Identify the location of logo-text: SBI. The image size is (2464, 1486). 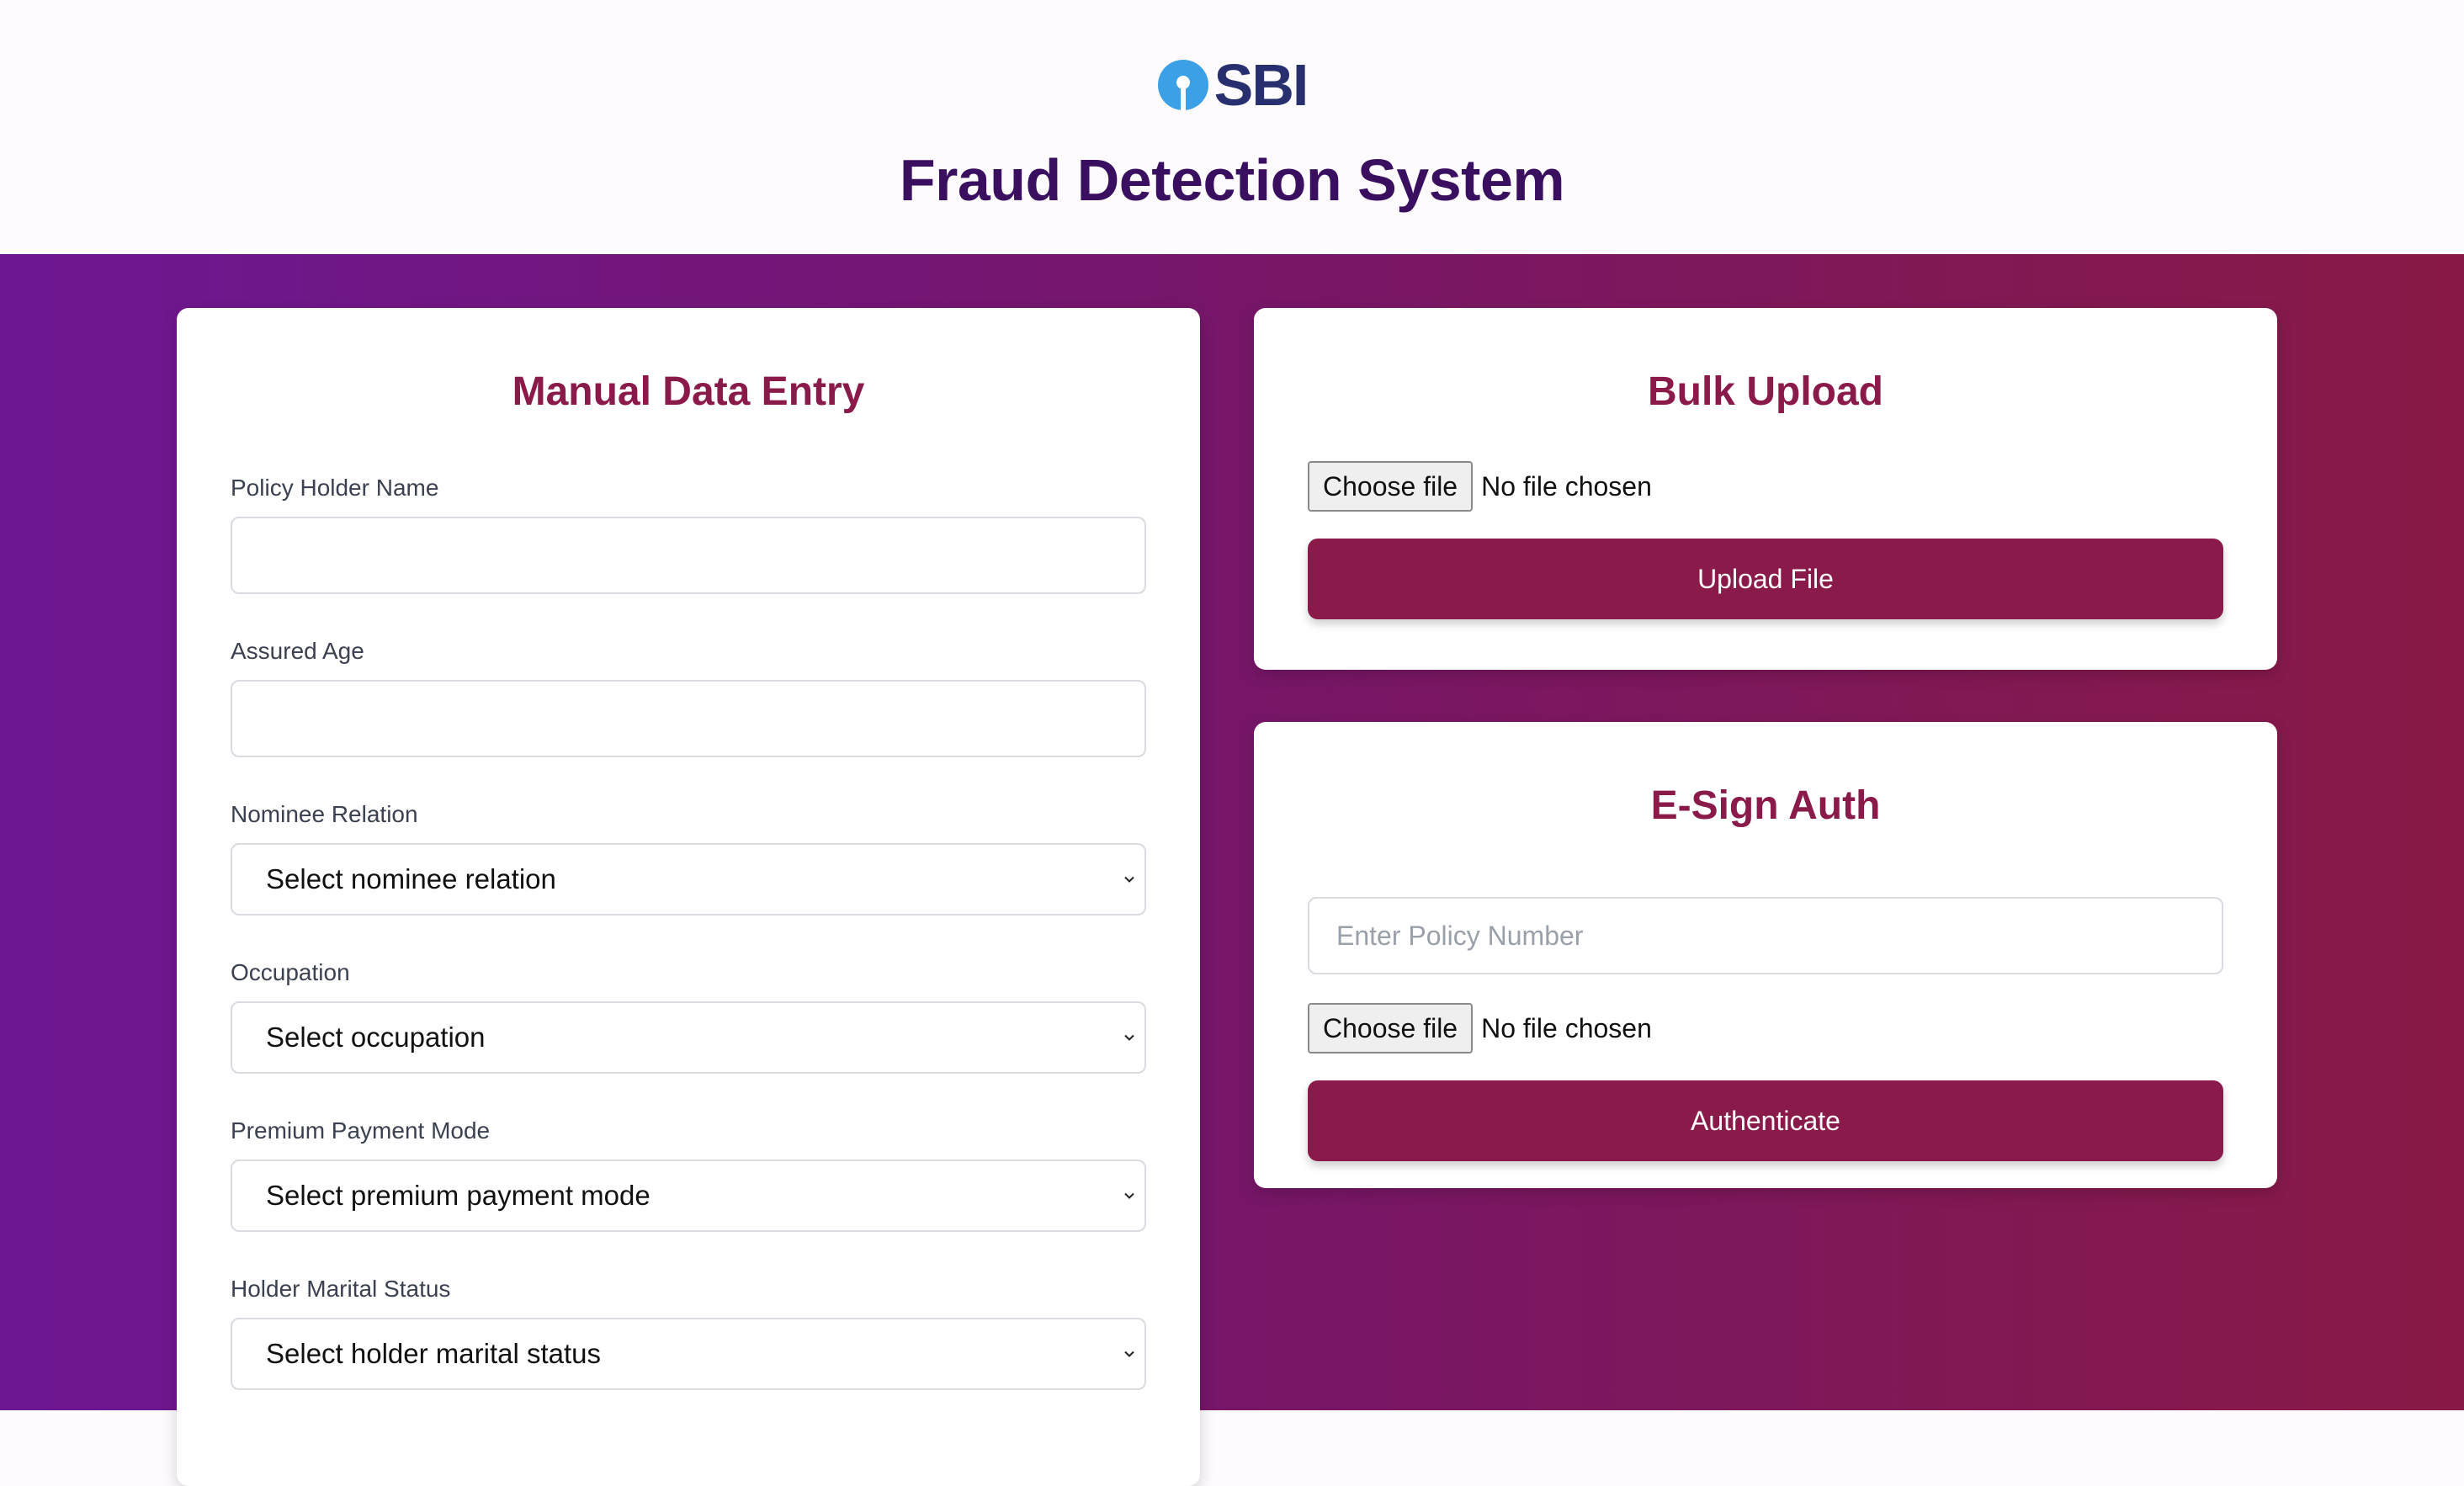
(1261, 85).